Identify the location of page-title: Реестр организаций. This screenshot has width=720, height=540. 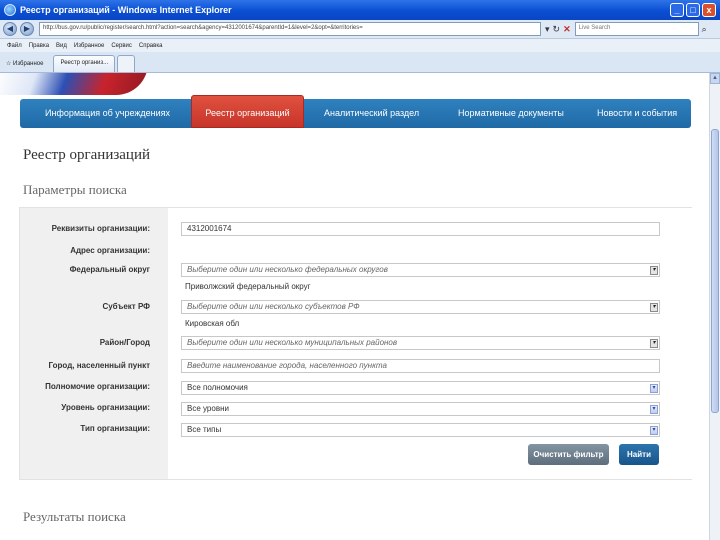
(87, 155).